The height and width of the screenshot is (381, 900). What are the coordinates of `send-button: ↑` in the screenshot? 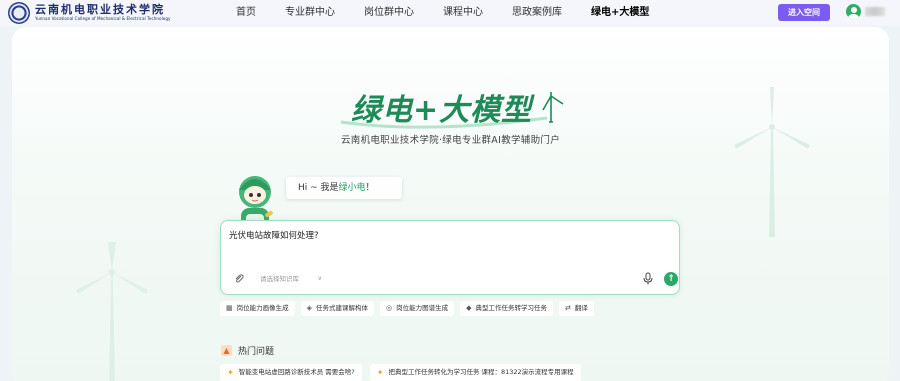 It's located at (671, 279).